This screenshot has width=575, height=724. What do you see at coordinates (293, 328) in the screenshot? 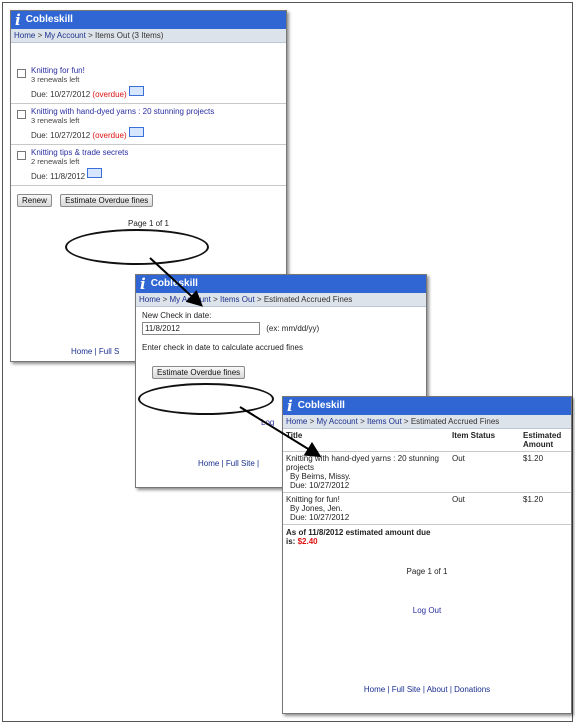
I see `date-format-hint: (ex: mm/dd/yy)` at bounding box center [293, 328].